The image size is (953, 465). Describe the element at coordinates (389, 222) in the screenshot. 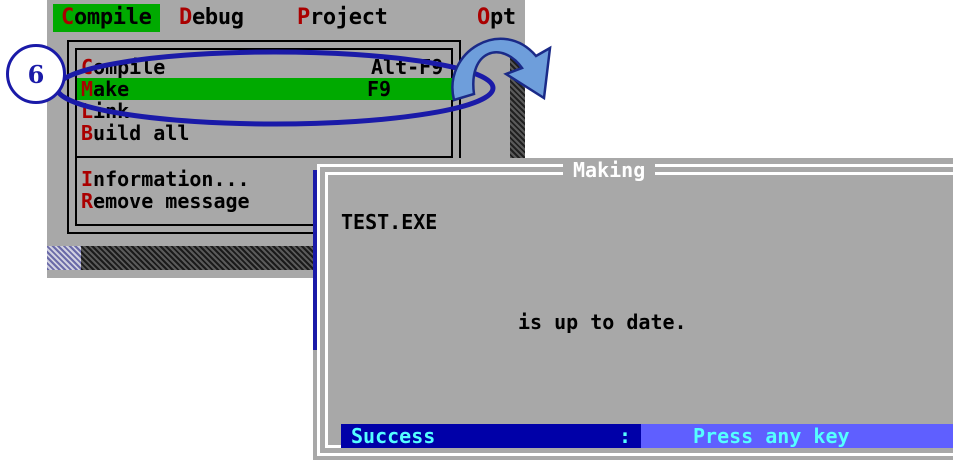

I see `output-filename: TEST.EXE` at that location.